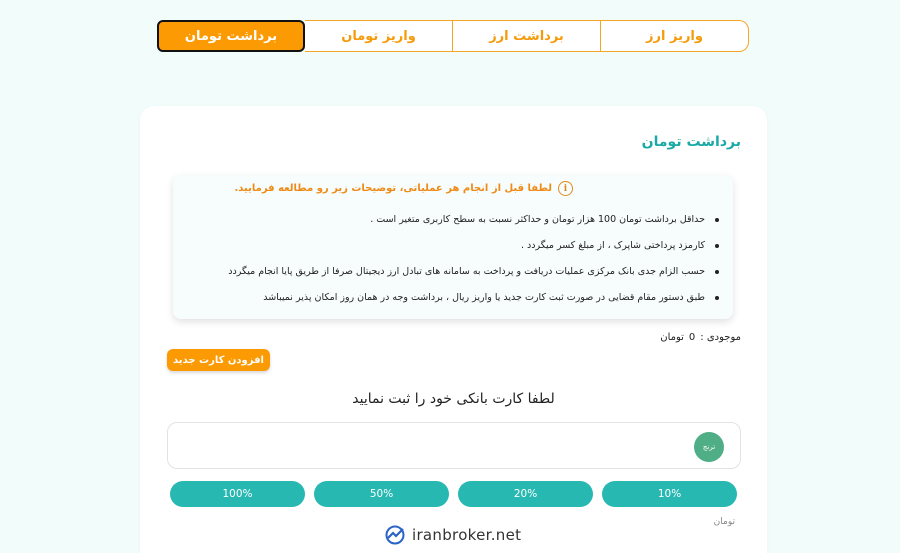 The image size is (900, 553). I want to click on balance-label: موجودی :, so click(720, 337).